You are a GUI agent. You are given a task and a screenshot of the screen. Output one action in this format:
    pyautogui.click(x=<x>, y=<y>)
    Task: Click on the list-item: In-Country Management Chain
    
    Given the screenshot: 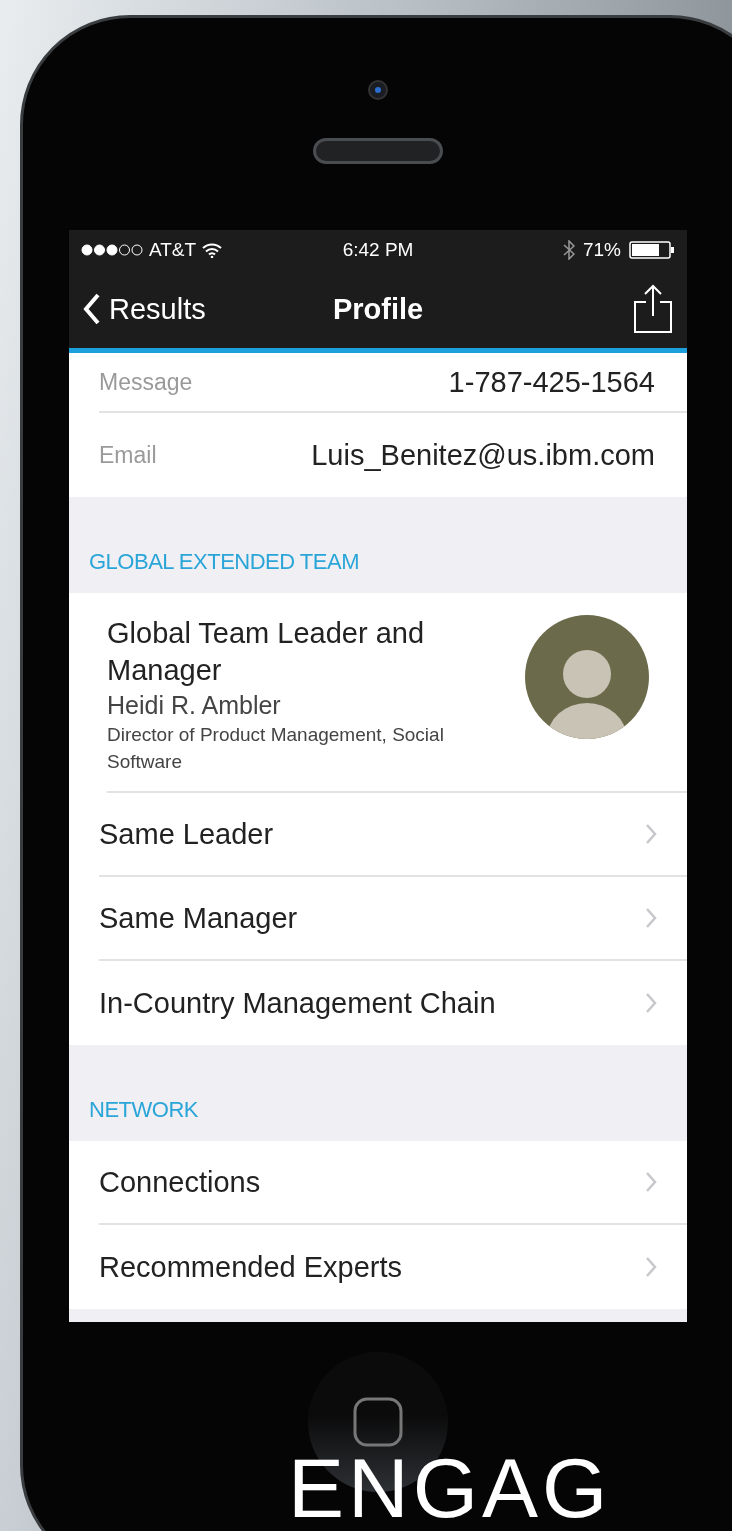 What is the action you would take?
    pyautogui.click(x=393, y=1003)
    